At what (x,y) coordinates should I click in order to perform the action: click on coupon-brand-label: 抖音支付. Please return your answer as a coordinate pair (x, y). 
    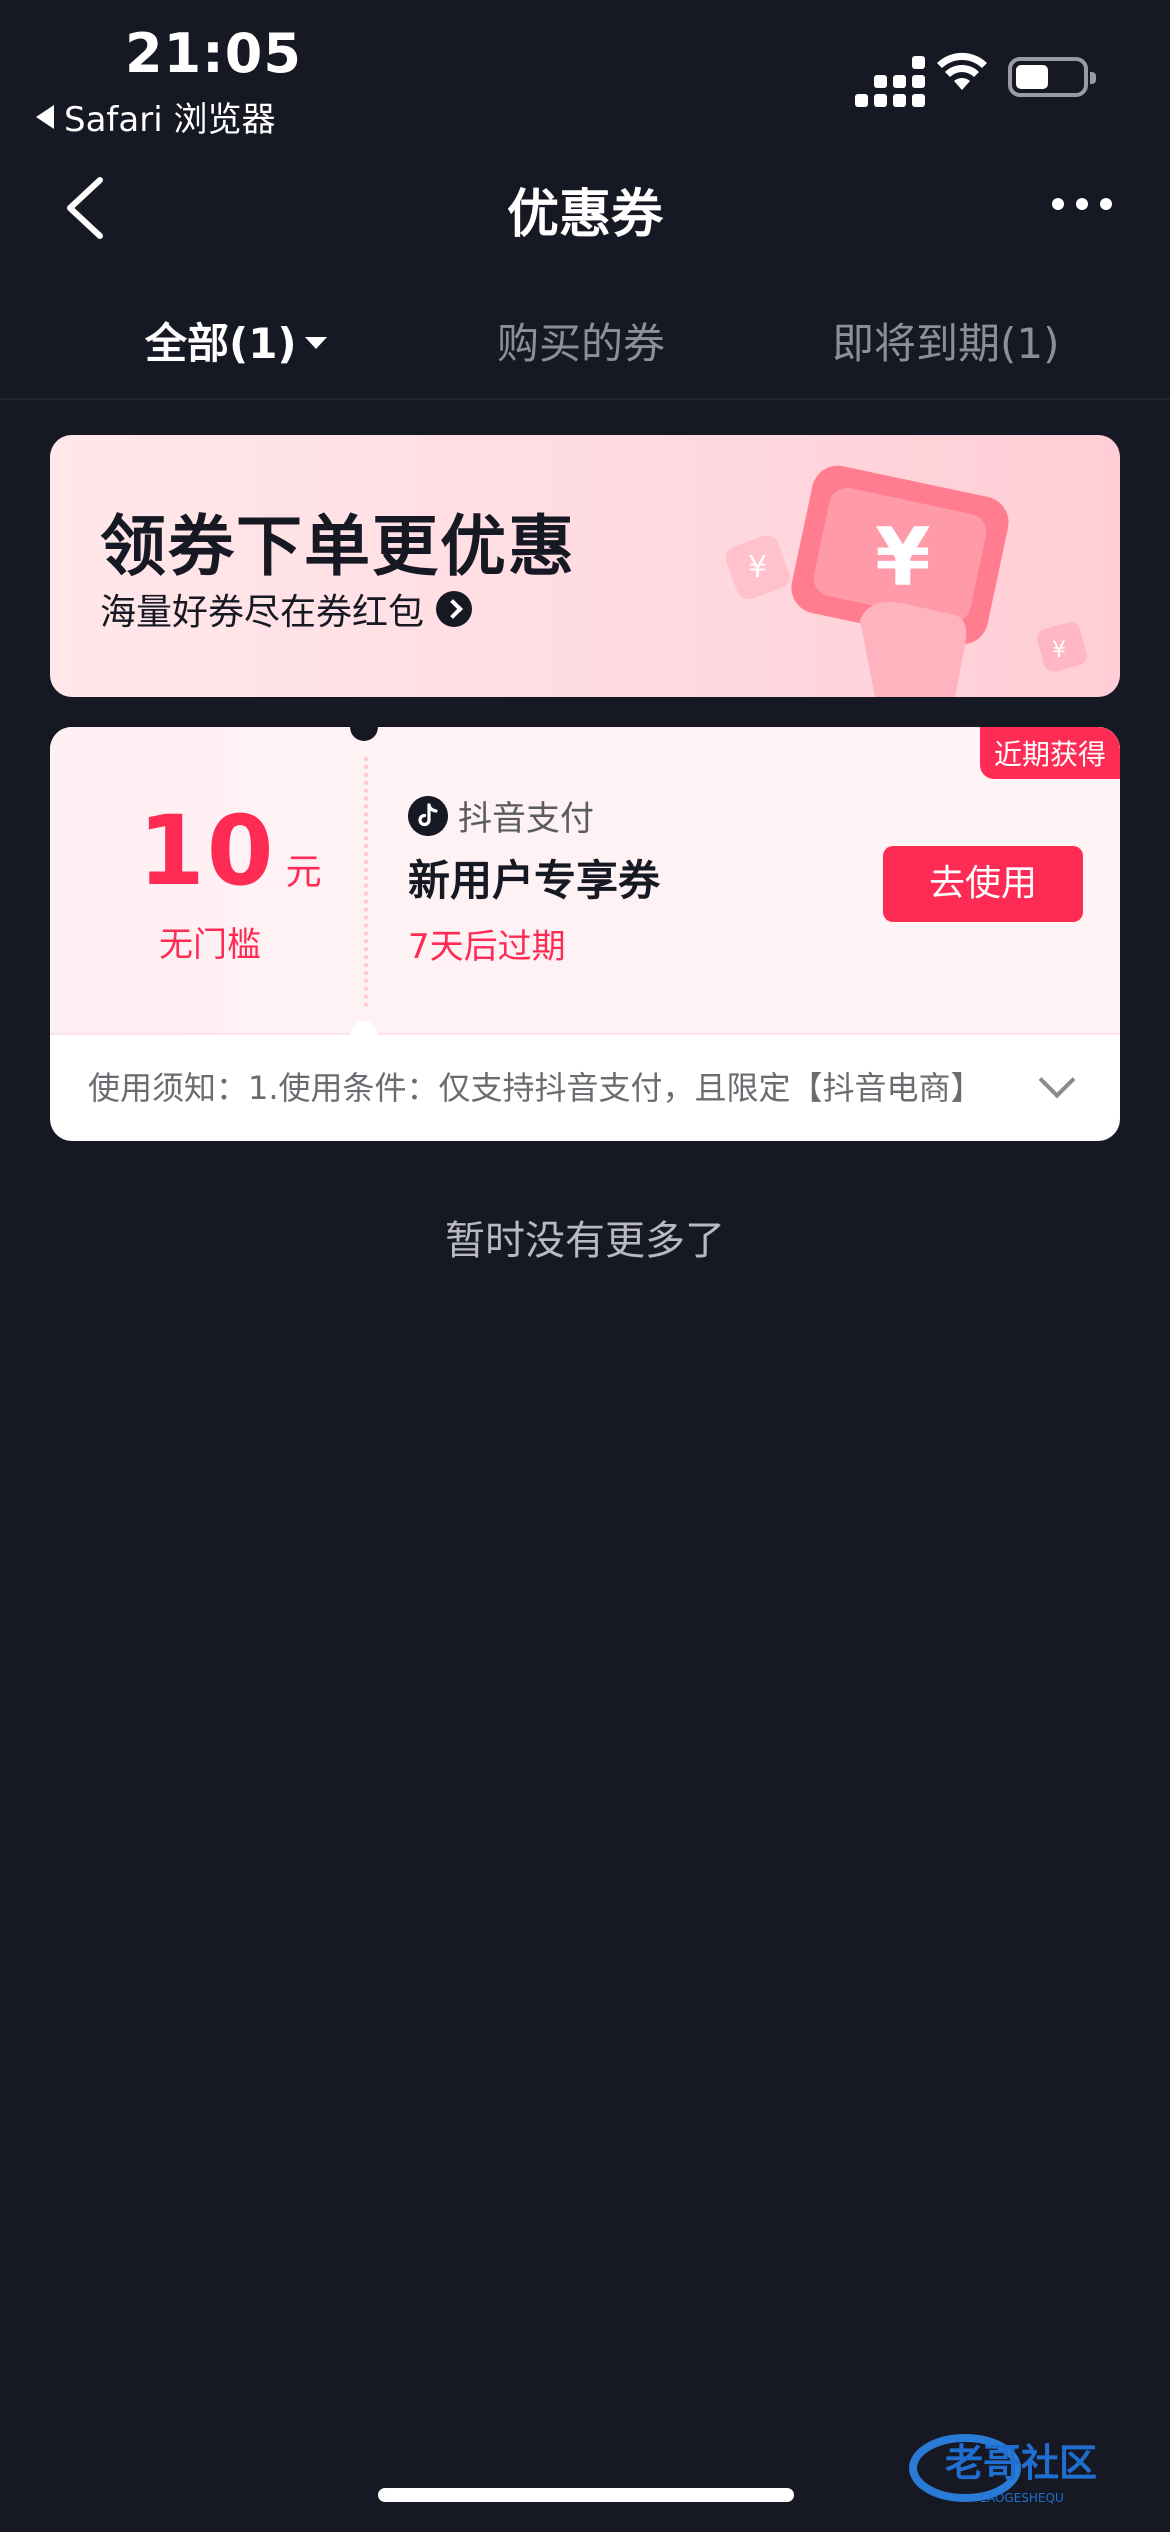
    Looking at the image, I should click on (526, 819).